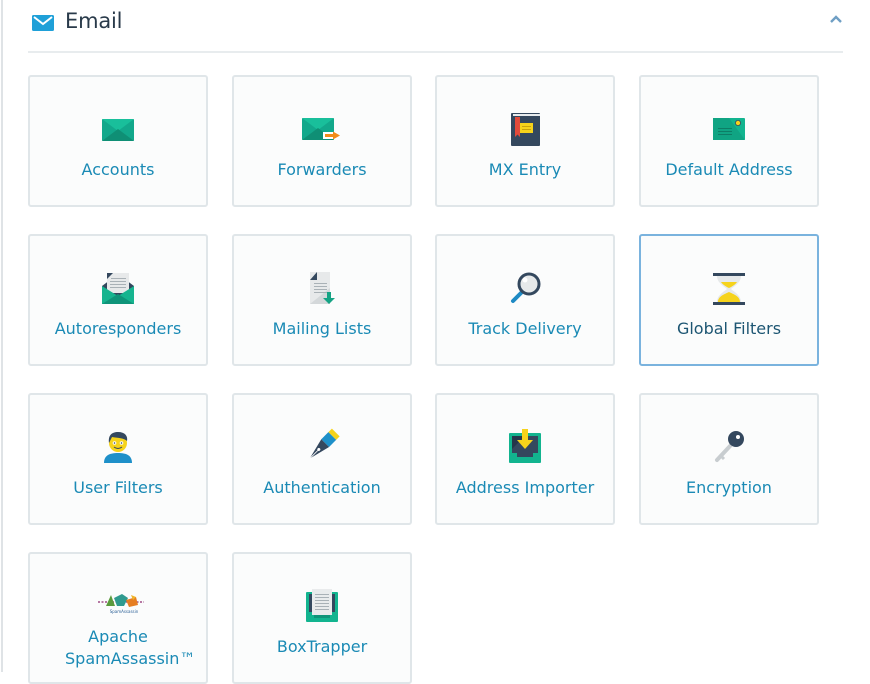 This screenshot has width=870, height=684. What do you see at coordinates (118, 328) in the screenshot?
I see `tile-label: Autoresponders` at bounding box center [118, 328].